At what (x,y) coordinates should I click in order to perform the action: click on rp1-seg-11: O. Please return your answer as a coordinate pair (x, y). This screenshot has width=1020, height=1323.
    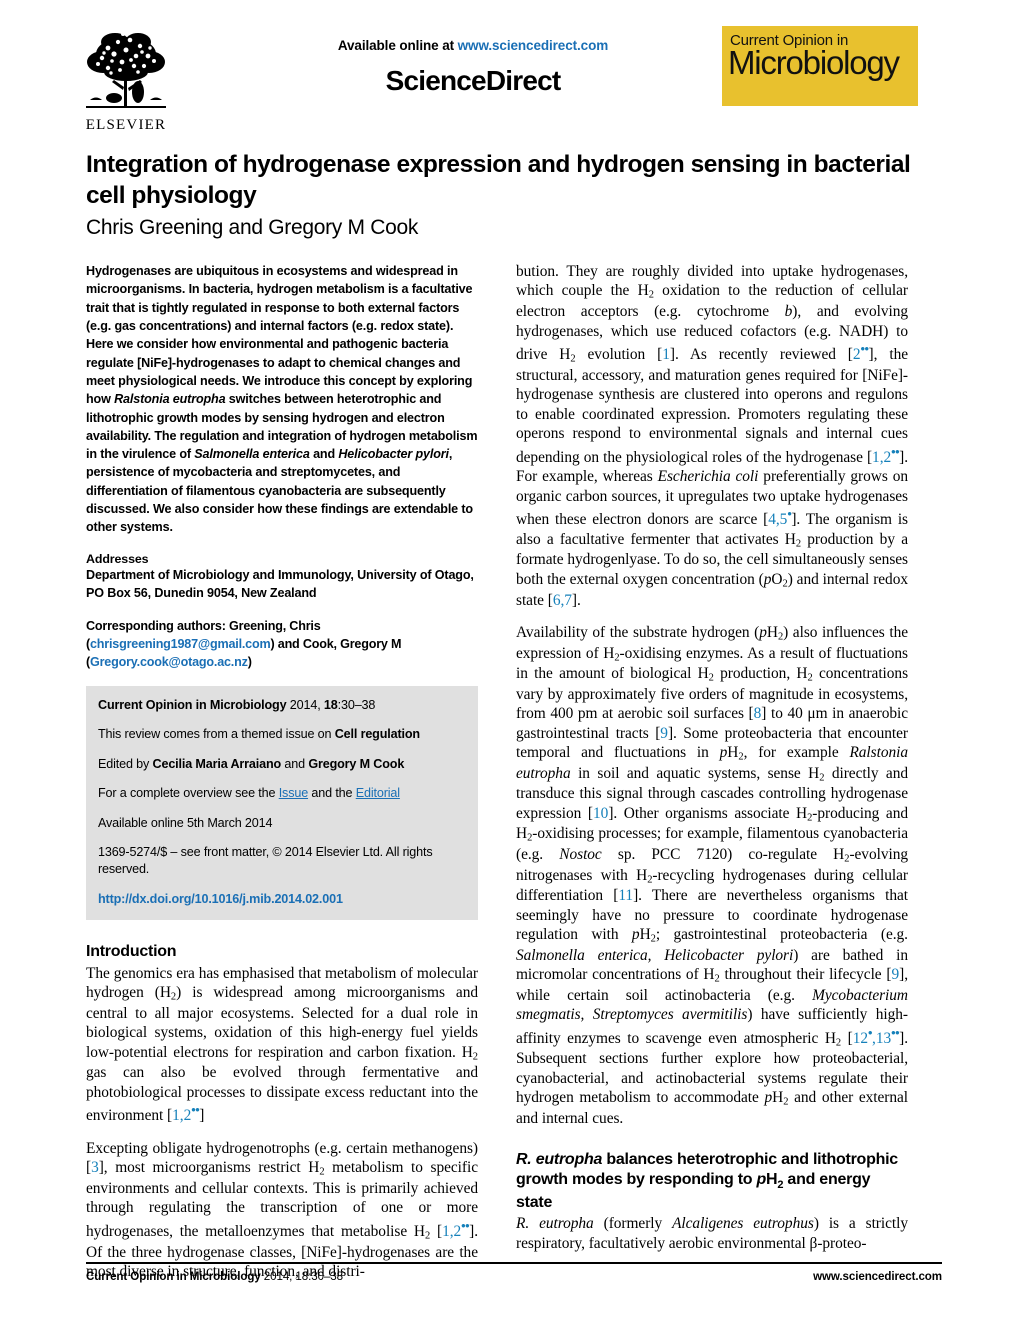
    Looking at the image, I should click on (777, 579).